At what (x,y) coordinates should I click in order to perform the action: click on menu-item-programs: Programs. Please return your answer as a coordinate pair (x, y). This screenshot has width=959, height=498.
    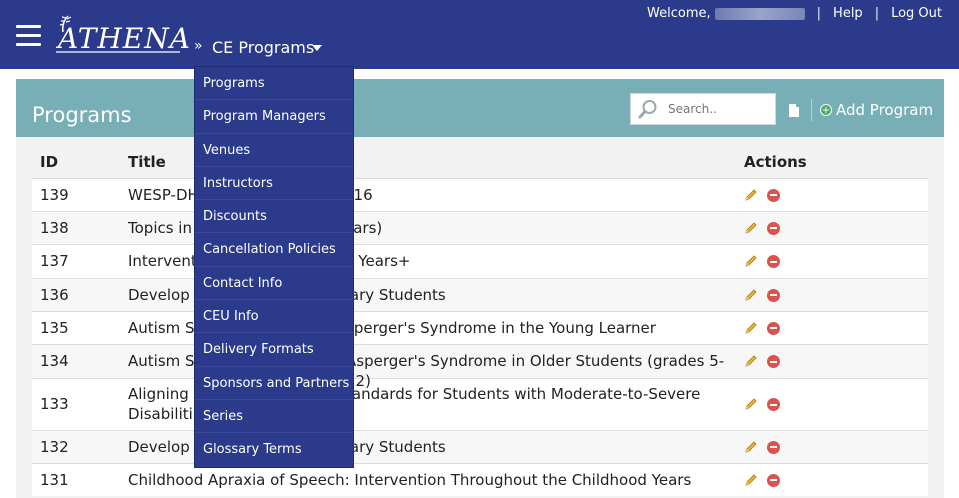
    Looking at the image, I should click on (274, 84).